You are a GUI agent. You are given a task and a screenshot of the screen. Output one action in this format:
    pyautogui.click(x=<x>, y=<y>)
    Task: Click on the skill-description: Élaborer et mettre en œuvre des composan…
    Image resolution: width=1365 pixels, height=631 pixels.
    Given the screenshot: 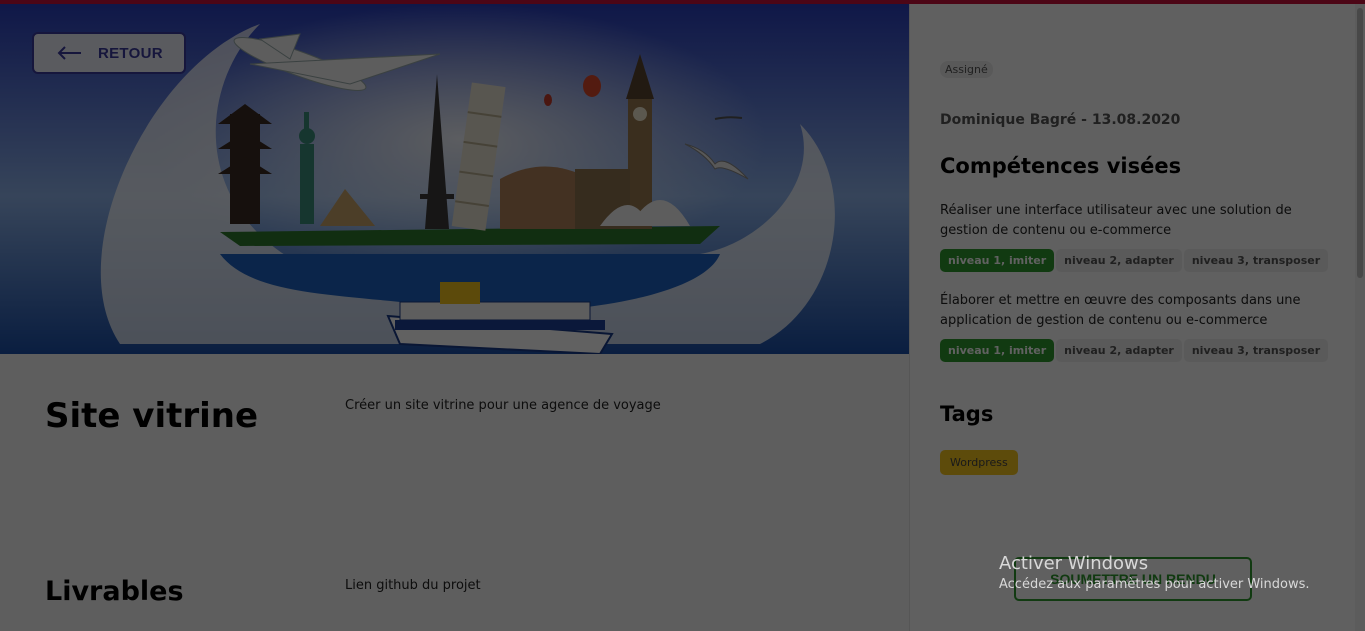 What is the action you would take?
    pyautogui.click(x=1120, y=310)
    